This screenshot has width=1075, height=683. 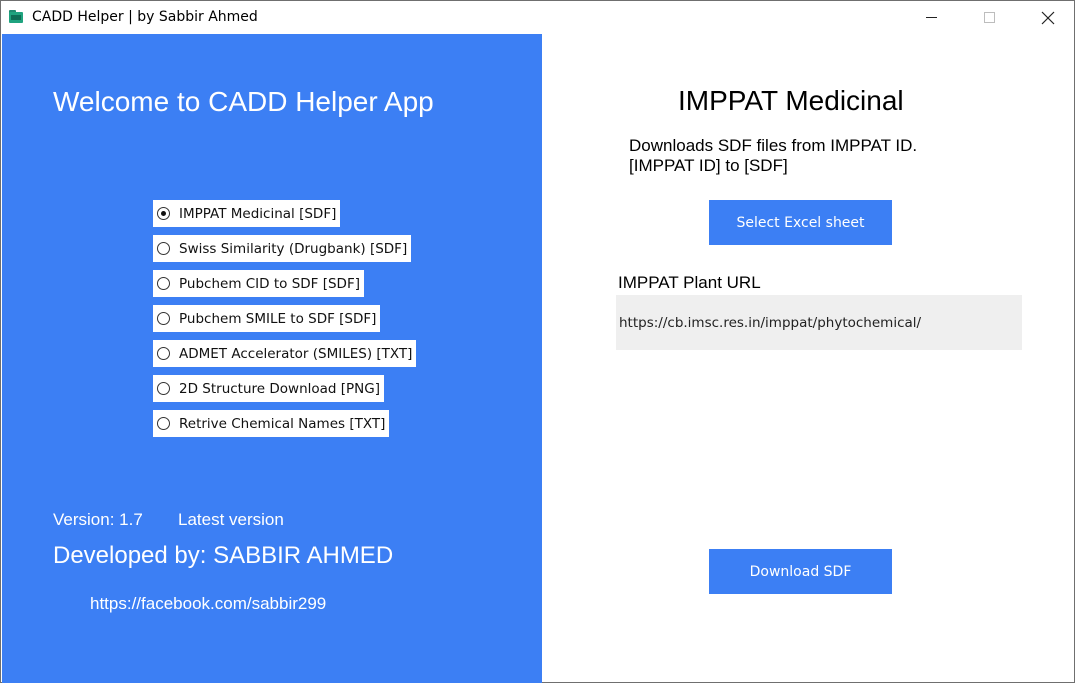 What do you see at coordinates (279, 388) in the screenshot?
I see `option-label: 2D Structure Download [PNG]` at bounding box center [279, 388].